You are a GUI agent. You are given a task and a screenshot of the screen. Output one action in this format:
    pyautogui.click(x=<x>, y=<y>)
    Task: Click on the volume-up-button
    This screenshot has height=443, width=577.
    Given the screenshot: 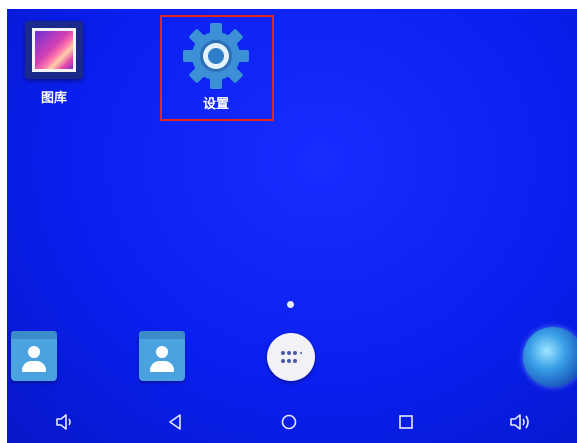 What is the action you would take?
    pyautogui.click(x=521, y=422)
    